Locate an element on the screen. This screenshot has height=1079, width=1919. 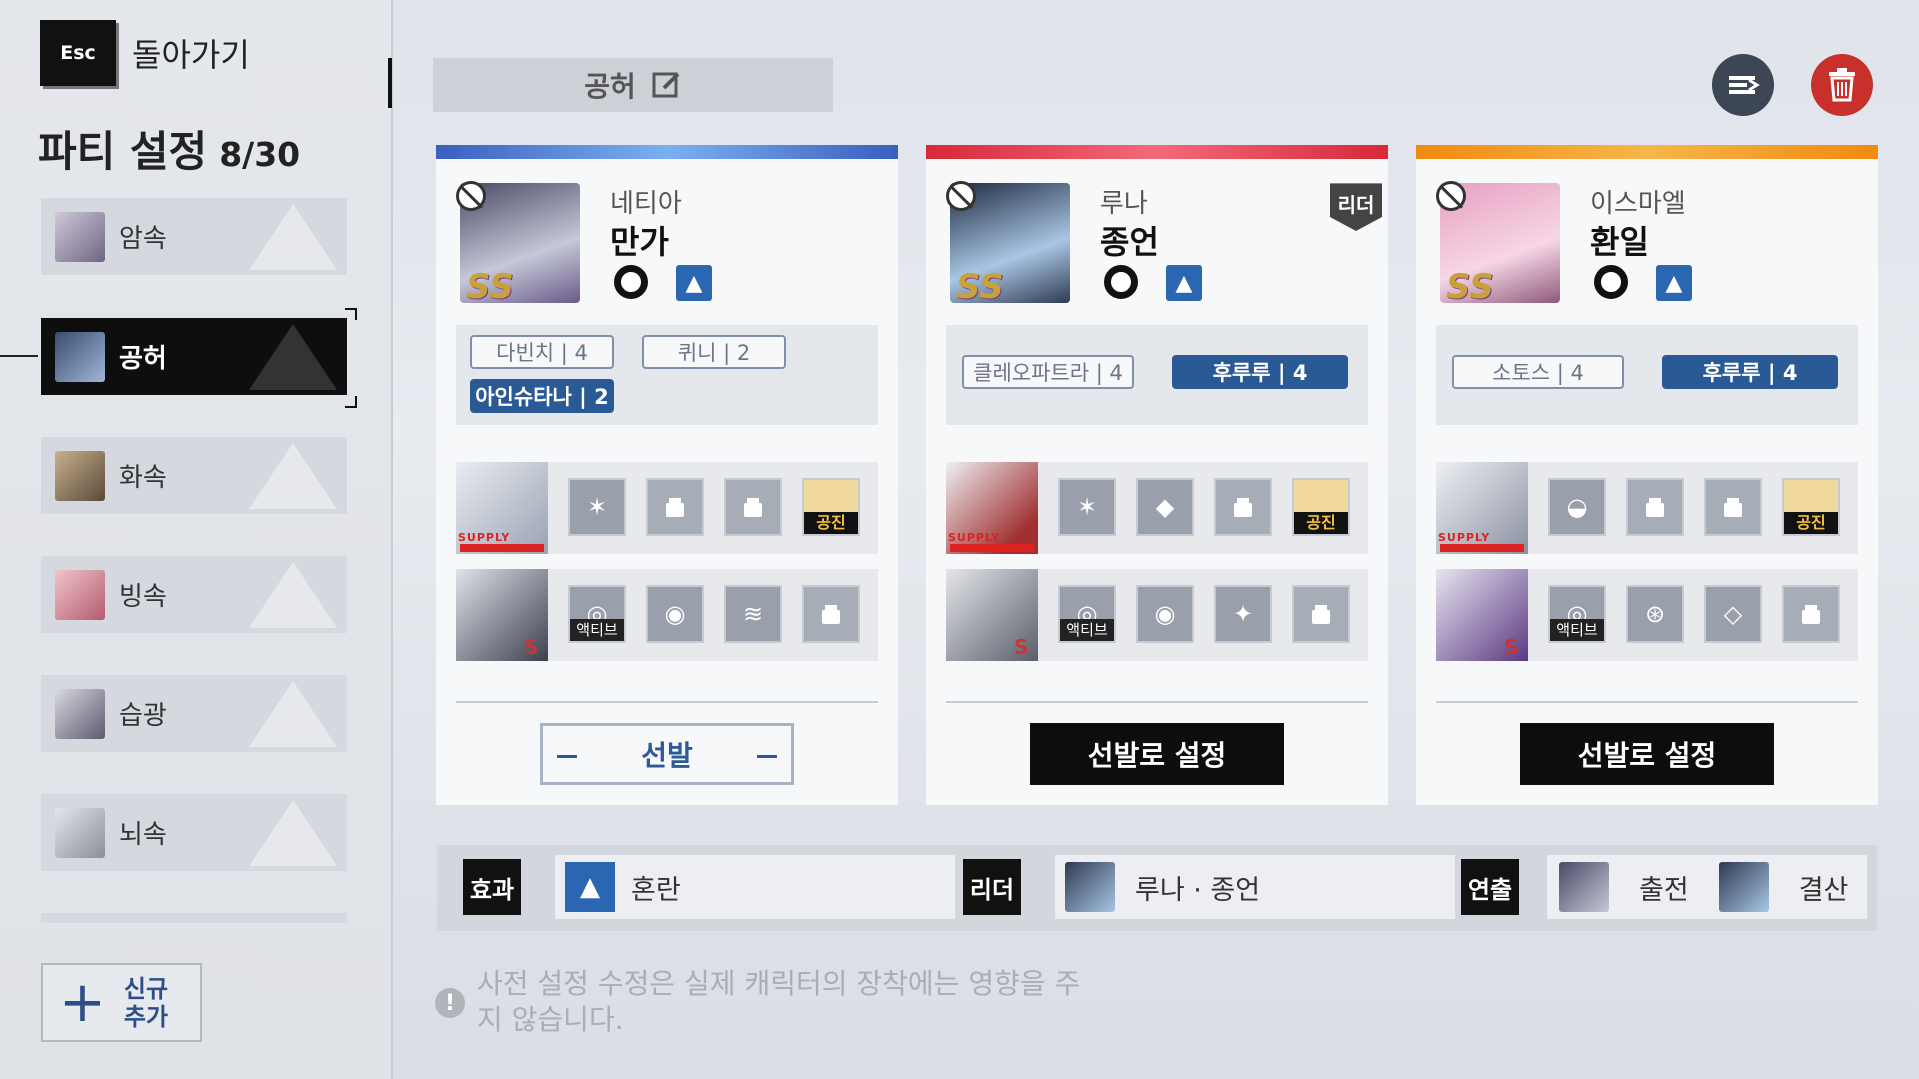
party-info-bar: 효과 ▲ 혼란 리더 루나 · 종언 연출 출전 결산 is located at coordinates (1157, 888).